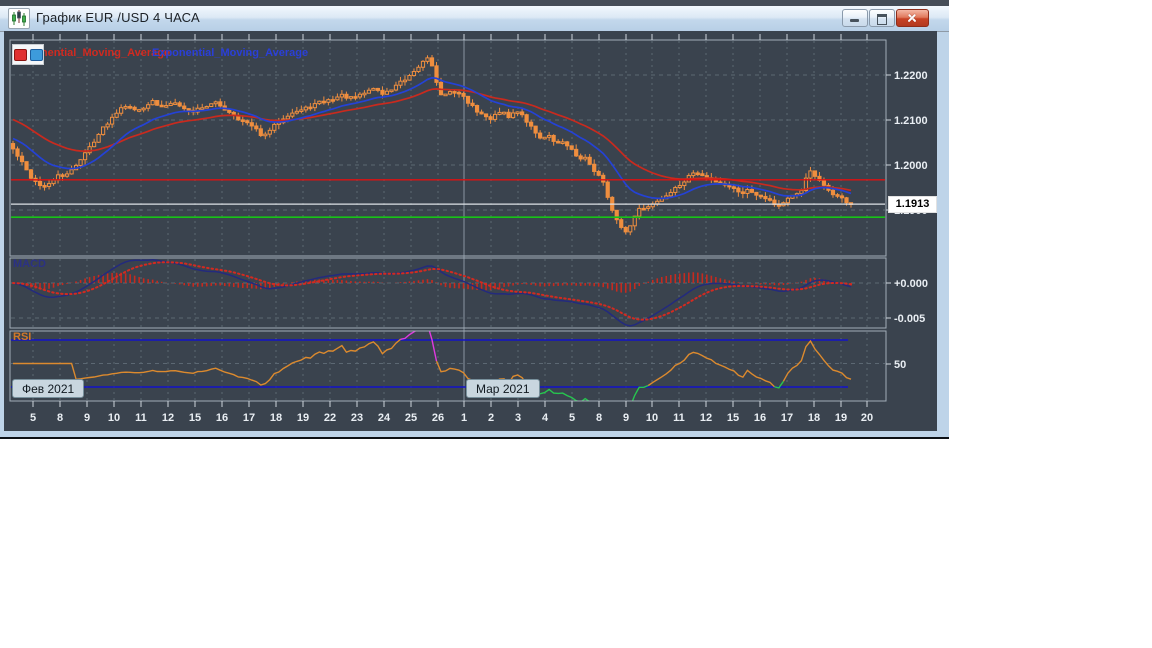 This screenshot has height=648, width=1152. Describe the element at coordinates (20, 54) in the screenshot. I see `red-indicator-button` at that location.